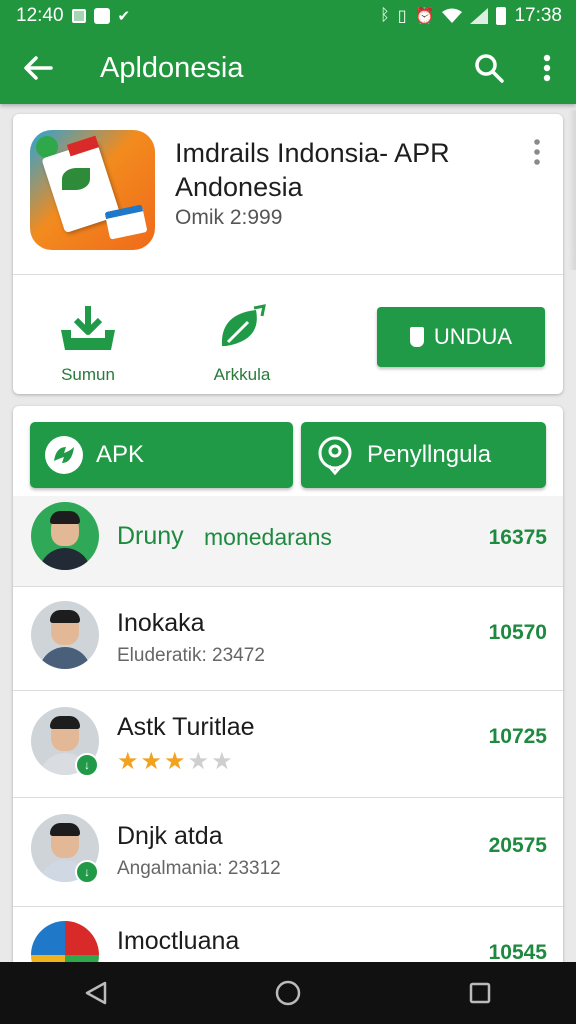  What do you see at coordinates (40, 15) in the screenshot?
I see `status-time-left: 12:40` at bounding box center [40, 15].